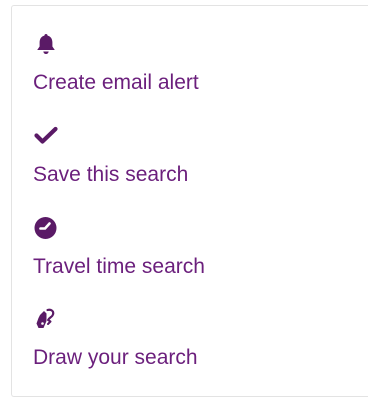 The image size is (368, 403). I want to click on bell-icon, so click(46, 44).